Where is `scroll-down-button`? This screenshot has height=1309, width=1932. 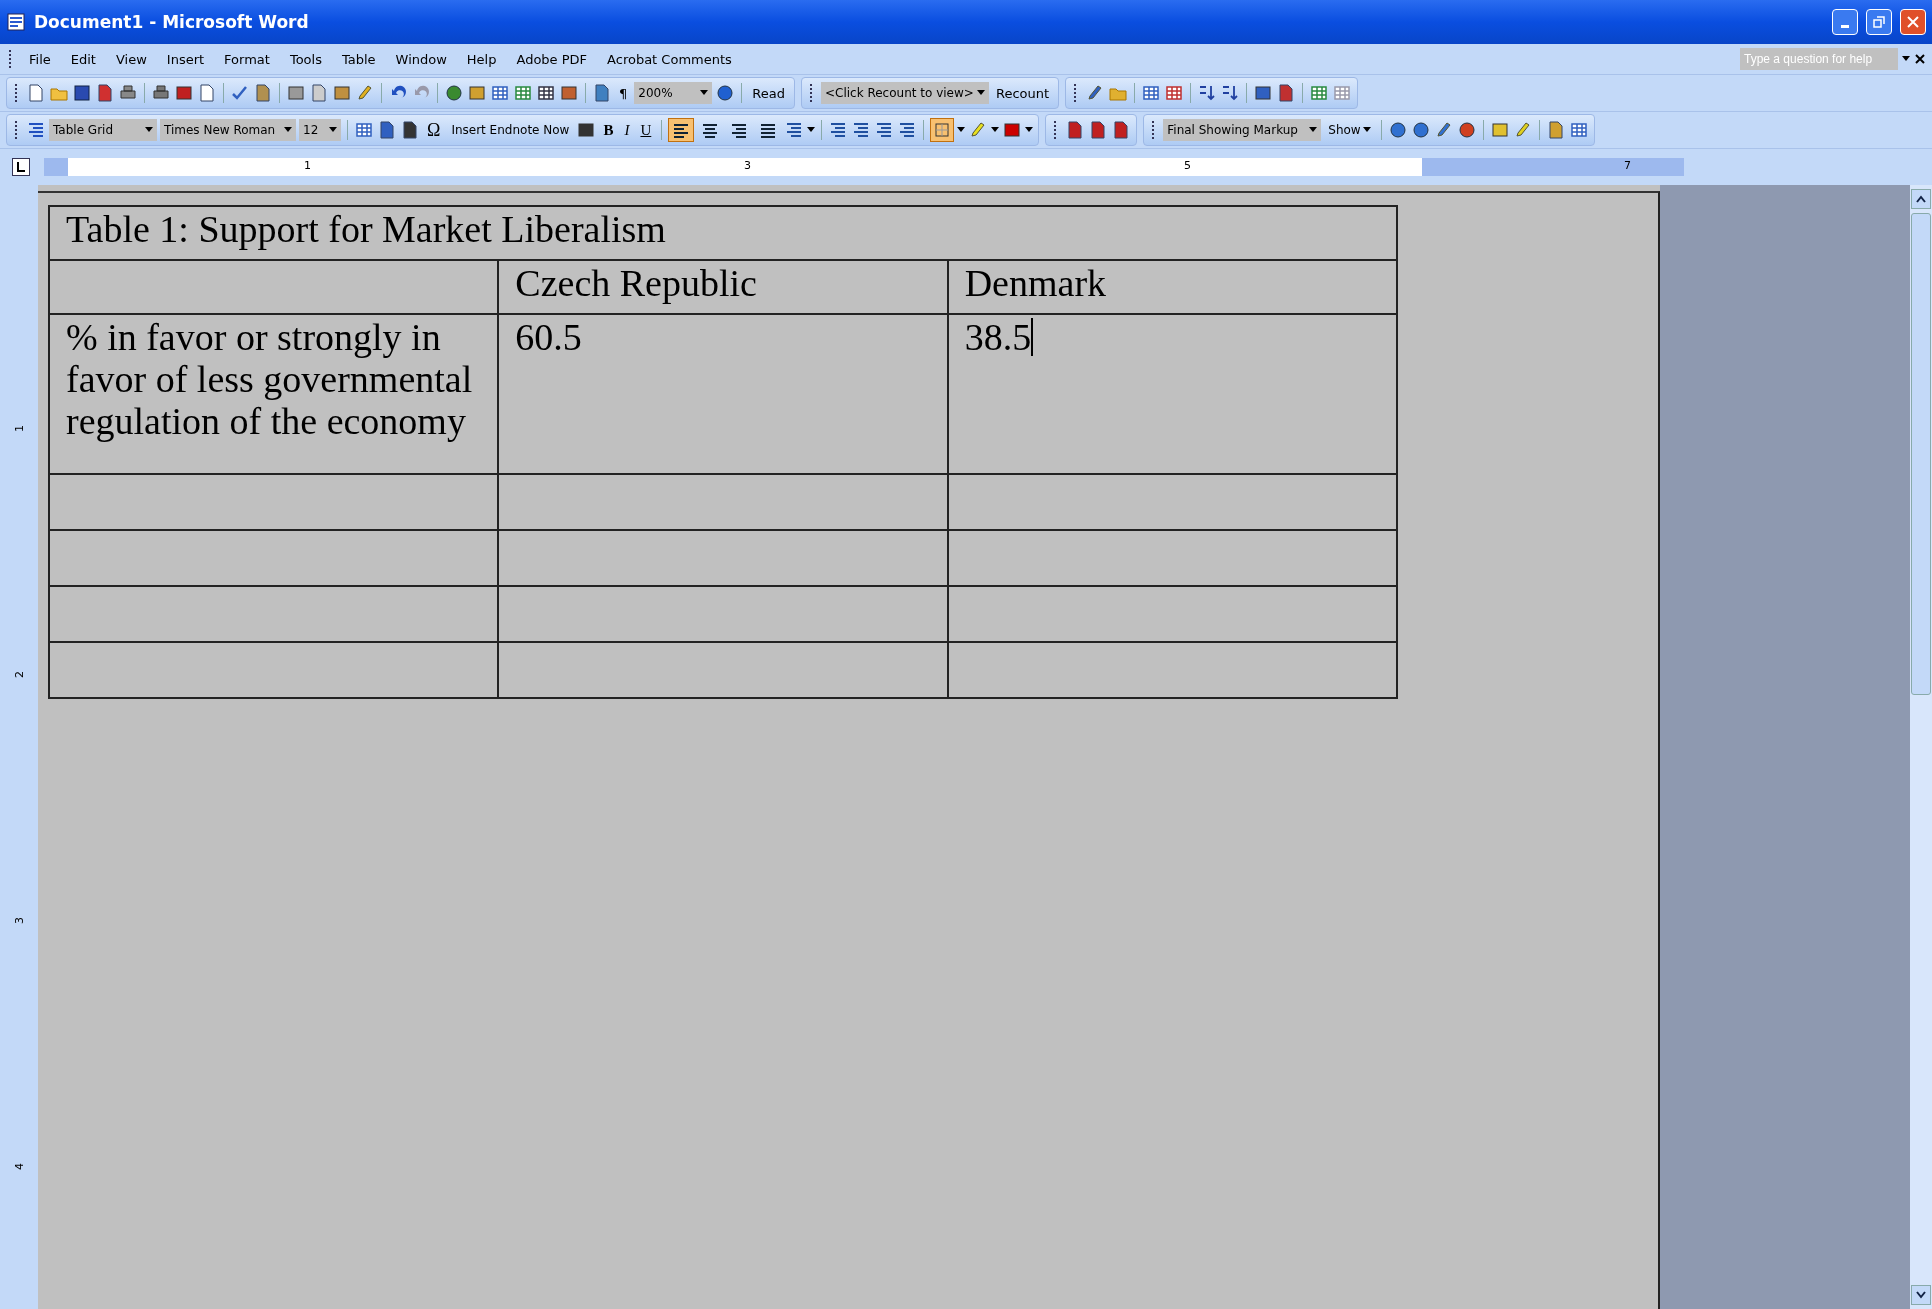
scroll-down-button is located at coordinates (1921, 1295).